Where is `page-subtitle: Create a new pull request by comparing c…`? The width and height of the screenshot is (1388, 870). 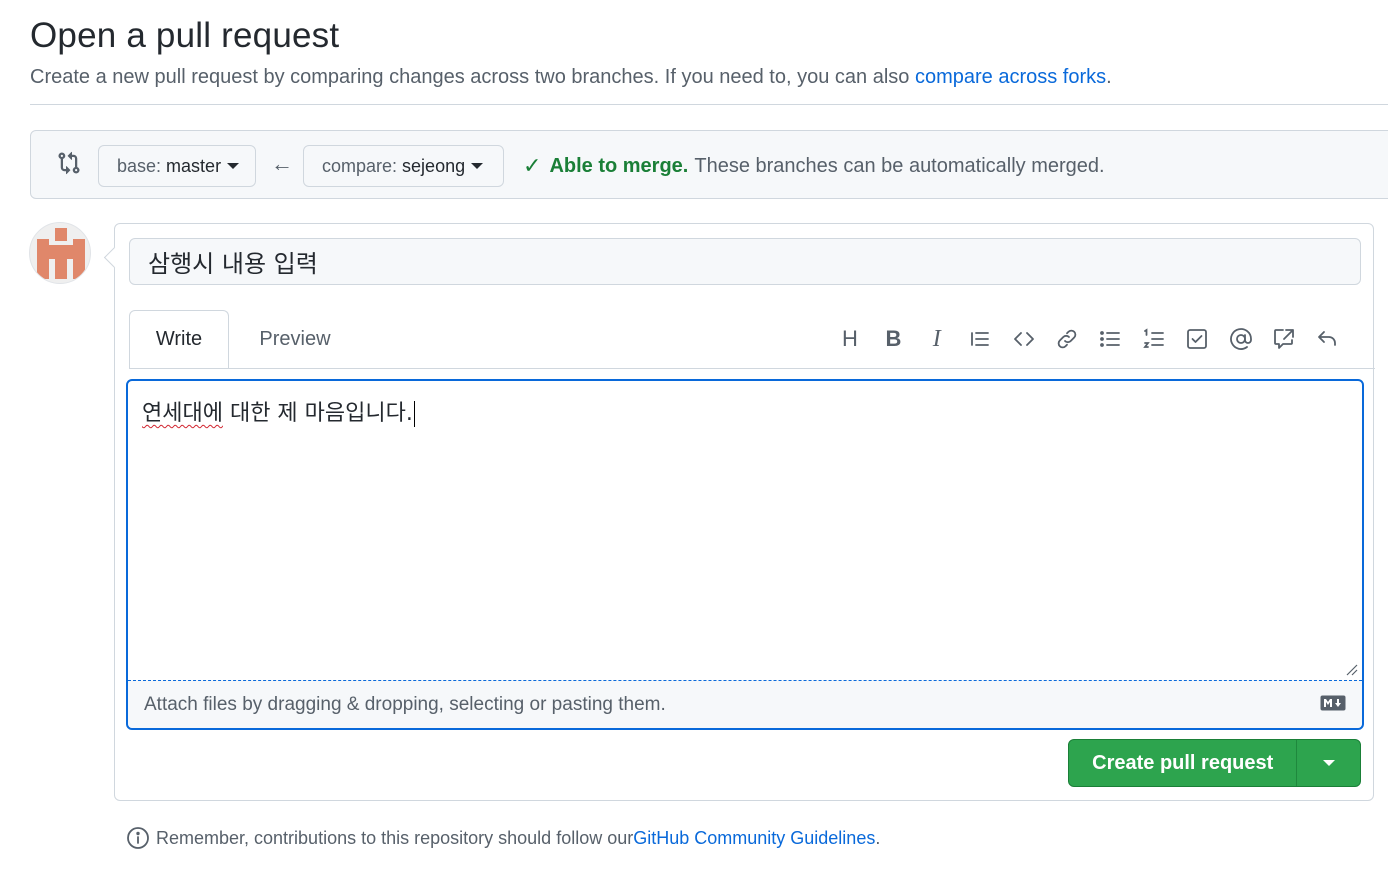 page-subtitle: Create a new pull request by comparing c… is located at coordinates (571, 77).